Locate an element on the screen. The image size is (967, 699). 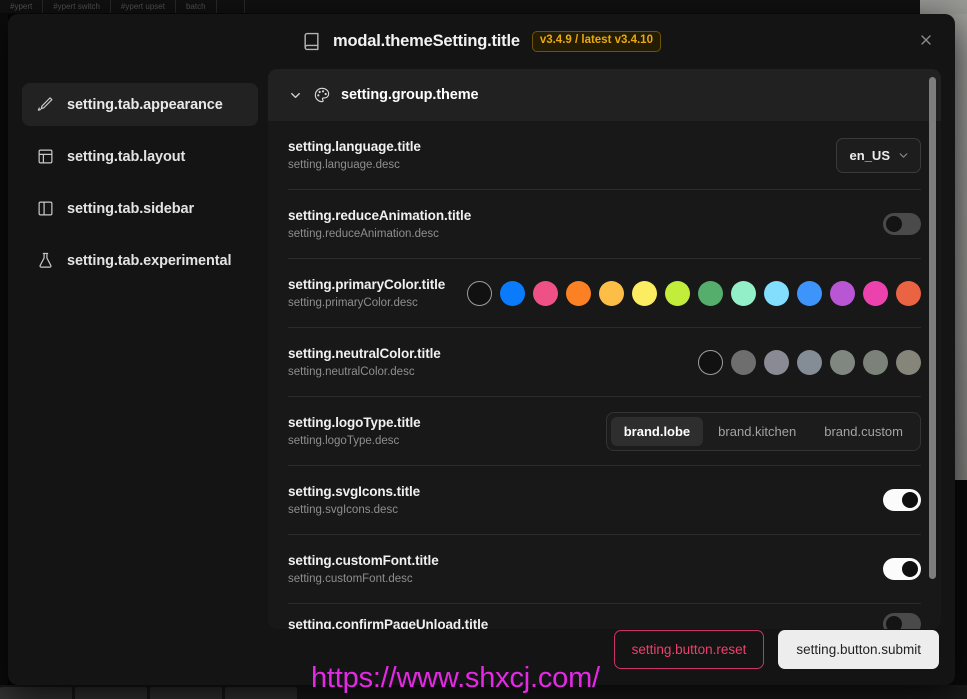
row-title: setting.reduceAnimation.title is located at coordinates (380, 215).